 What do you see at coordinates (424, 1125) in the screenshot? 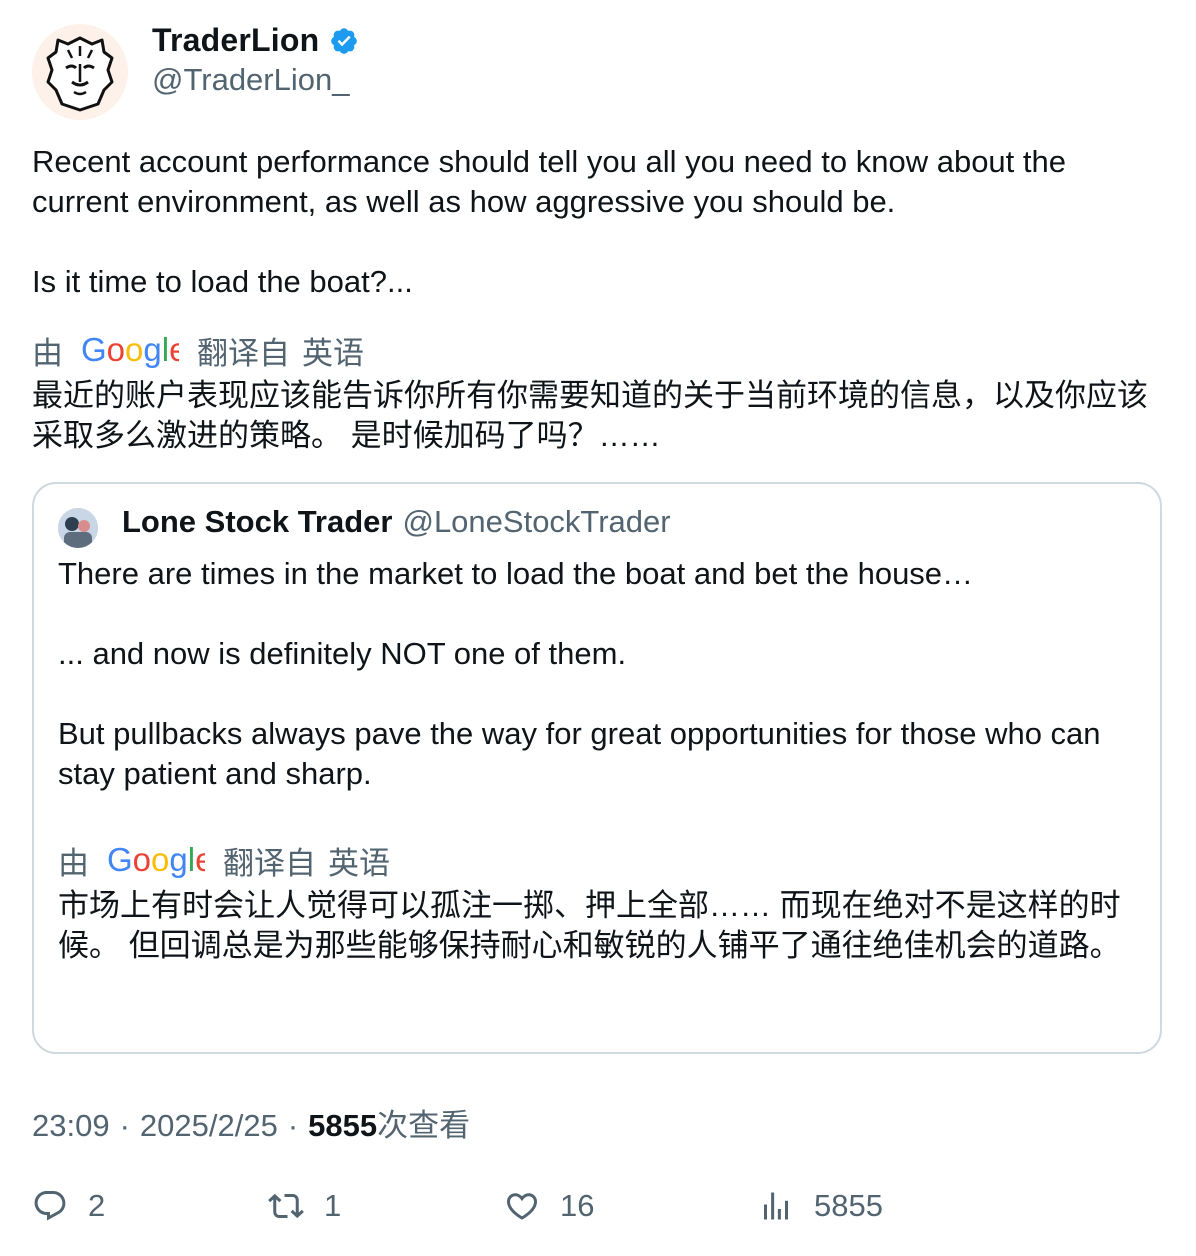
I see `views-label: 次查看` at bounding box center [424, 1125].